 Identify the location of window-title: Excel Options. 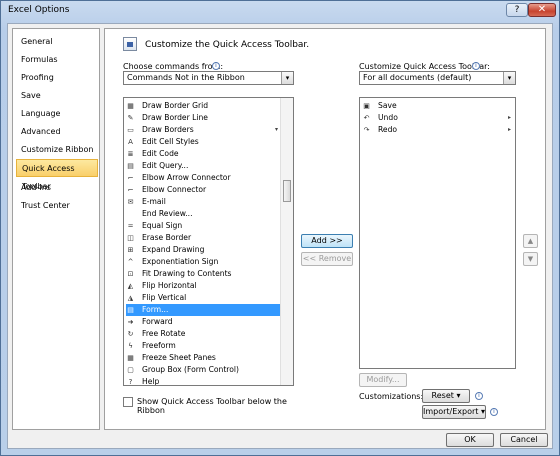
(39, 10).